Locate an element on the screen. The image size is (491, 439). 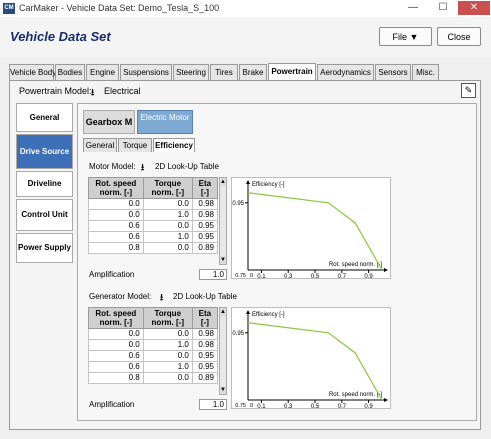
generator-table-scrollbar: ▲ ▼ is located at coordinates (223, 351).